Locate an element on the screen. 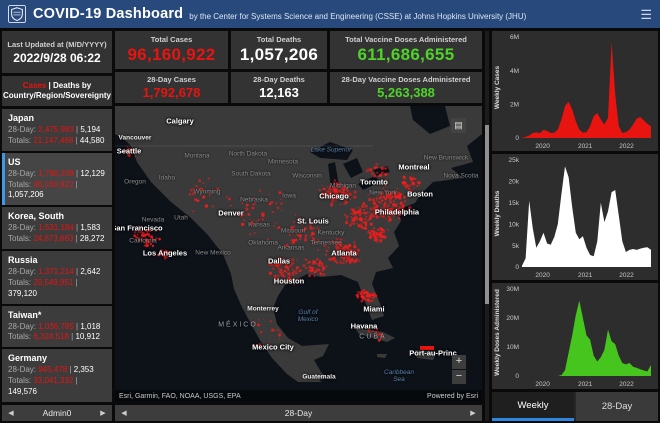 This screenshot has height=423, width=660. total-deaths-panel: Total Deaths 1,057,206 is located at coordinates (279, 50).